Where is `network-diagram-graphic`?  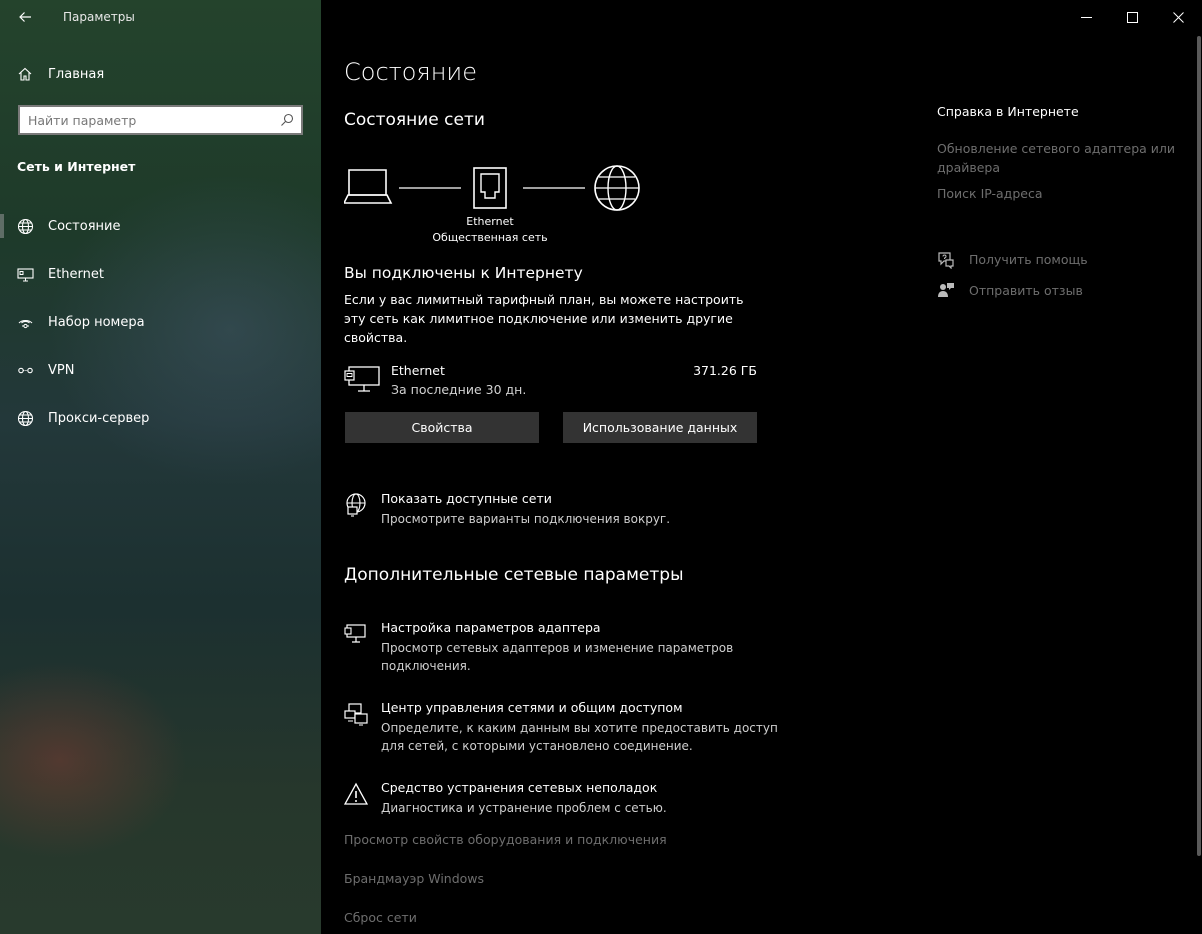
network-diagram-graphic is located at coordinates (491, 188).